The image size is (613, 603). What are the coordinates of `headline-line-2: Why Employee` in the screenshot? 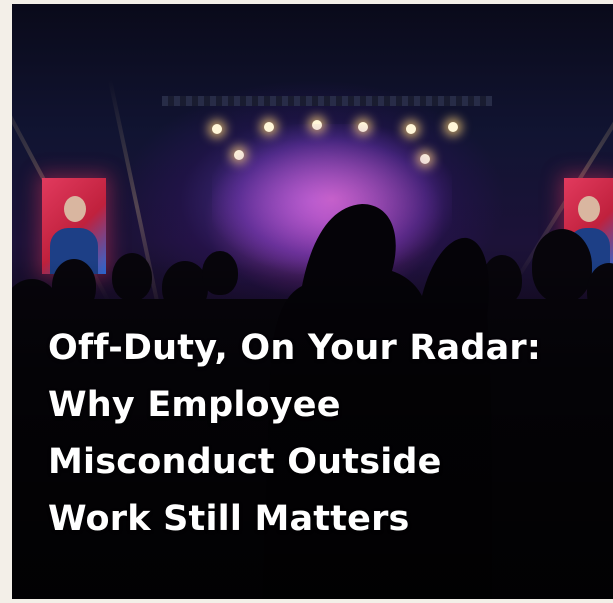 It's located at (194, 405).